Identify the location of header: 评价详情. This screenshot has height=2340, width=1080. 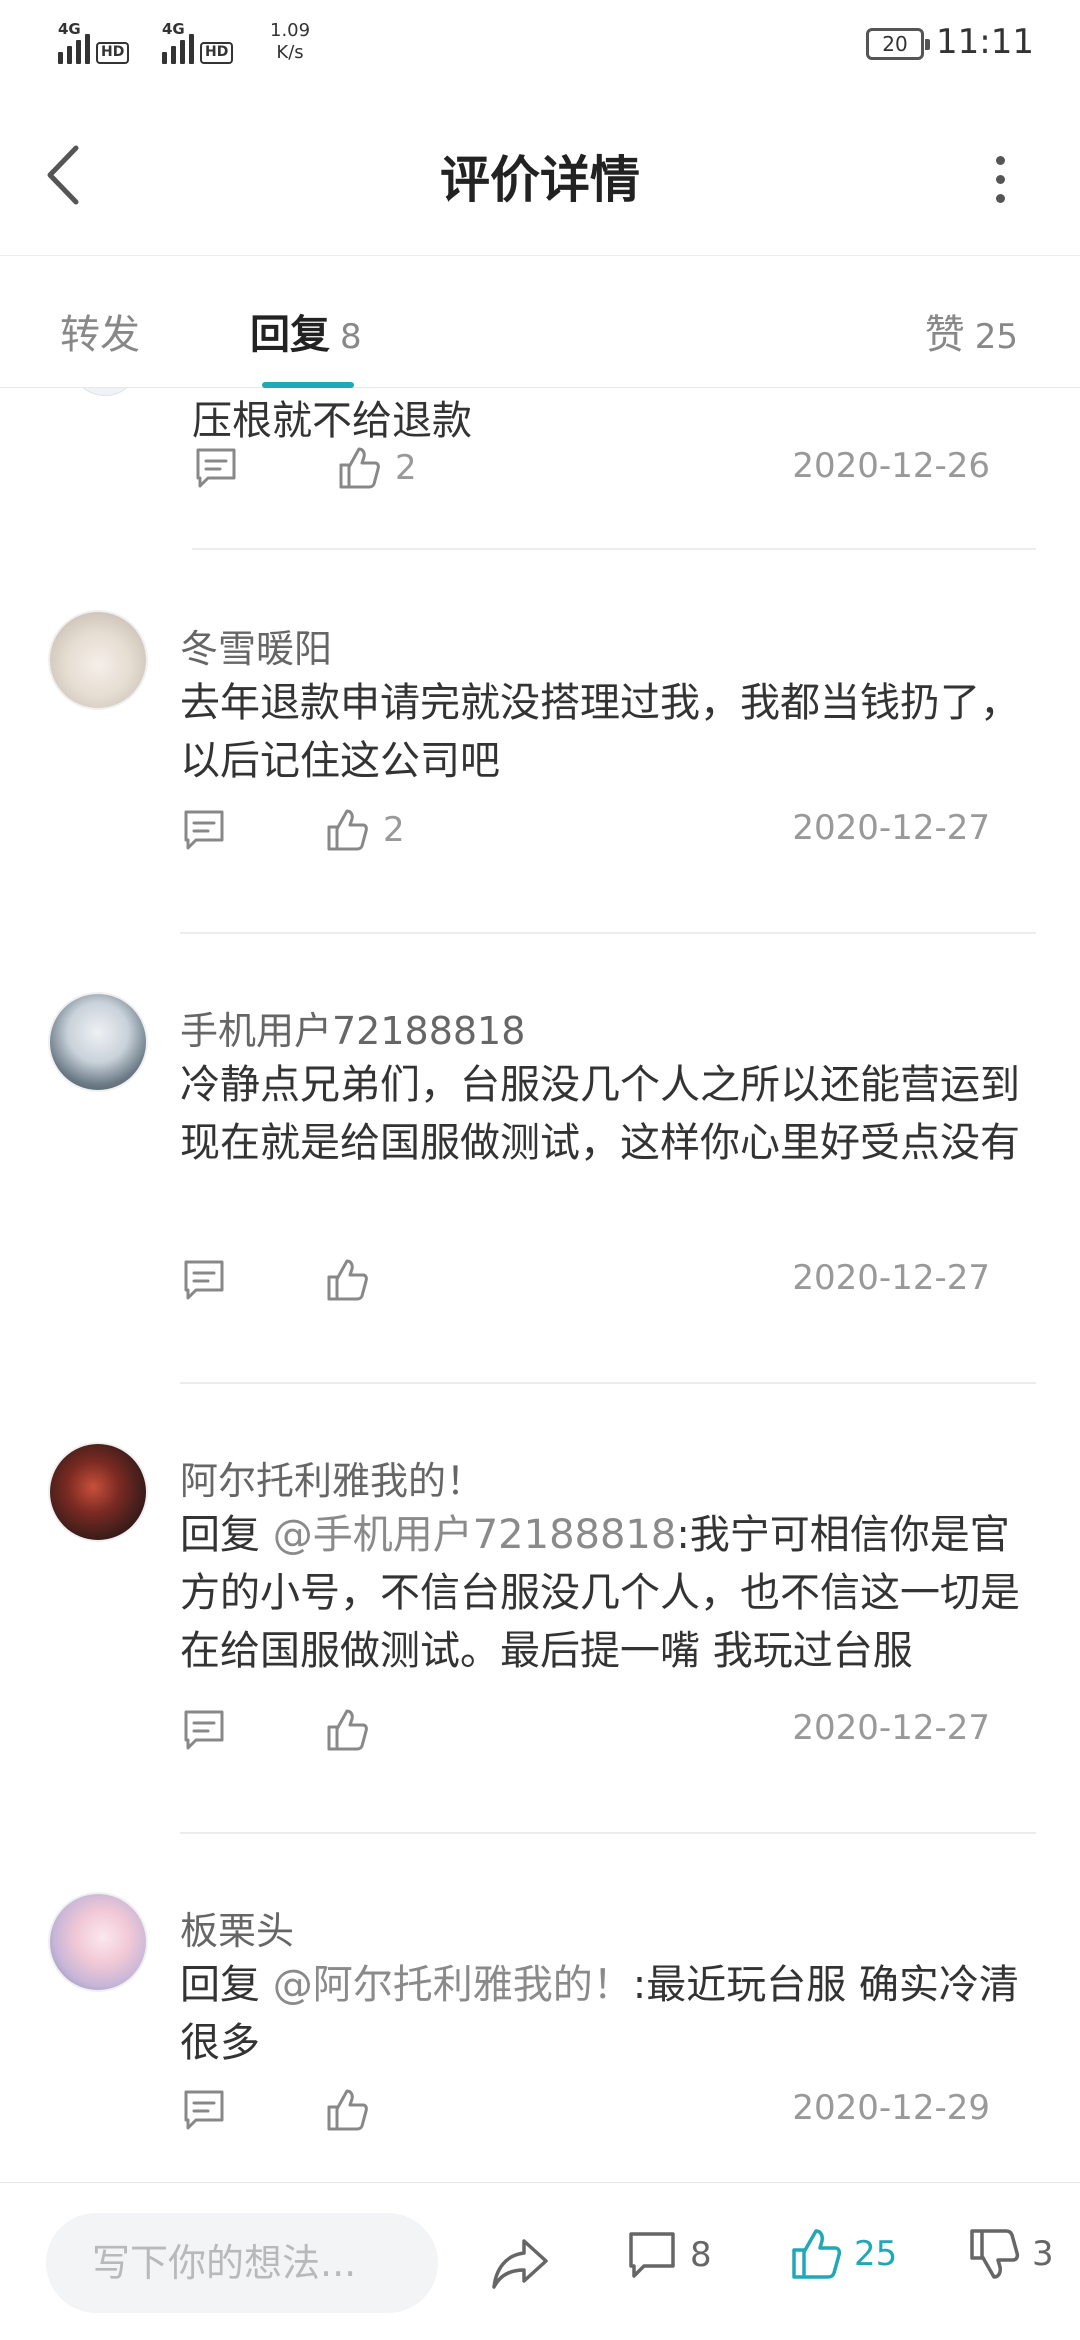
(540, 178).